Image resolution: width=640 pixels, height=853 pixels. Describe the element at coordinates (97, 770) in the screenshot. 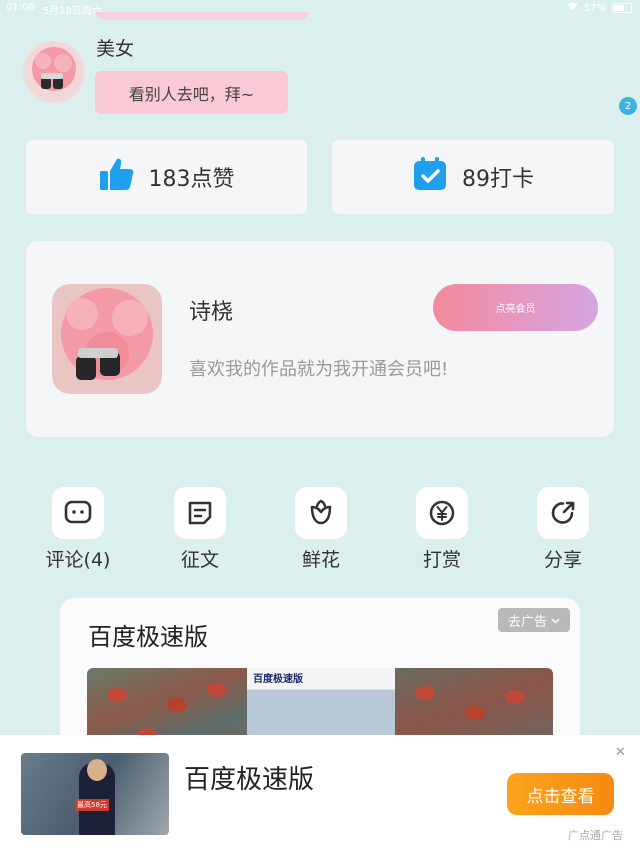

I see `person-head` at that location.